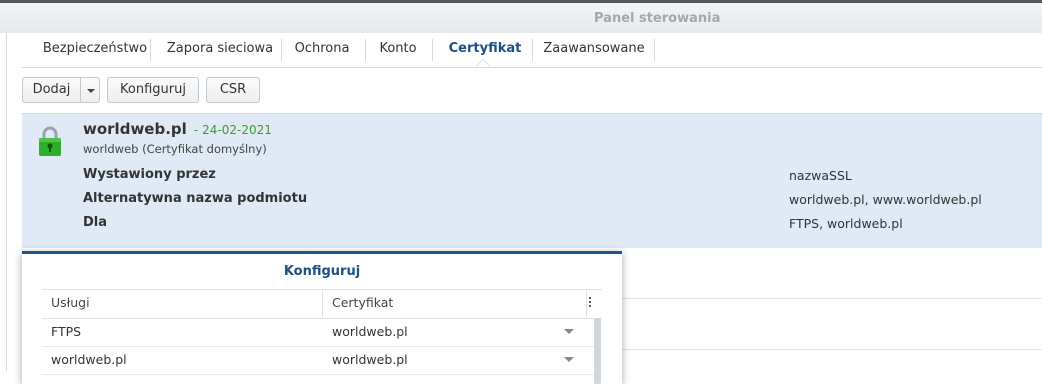  Describe the element at coordinates (89, 359) in the screenshot. I see `service-cell: worldweb.pl` at that location.